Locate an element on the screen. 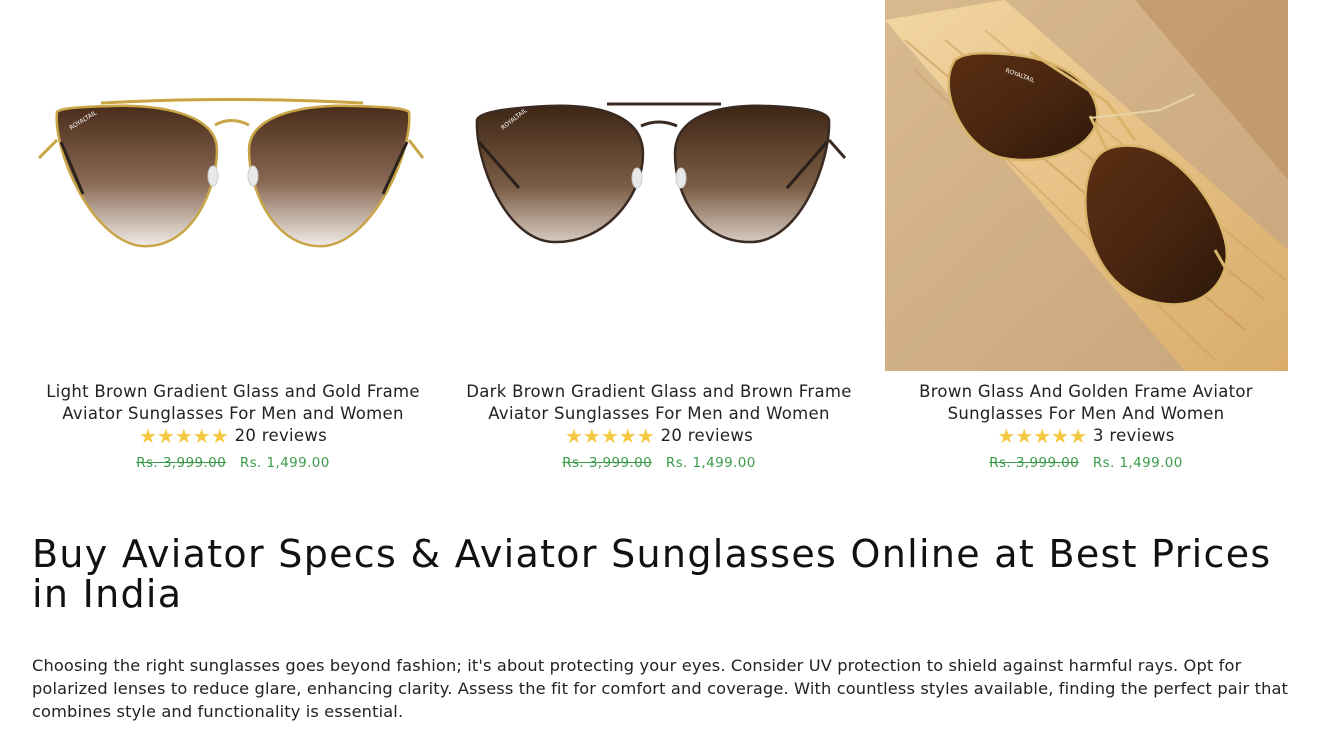 This screenshot has height=739, width=1325. product-rating: ★★★★★ 3 reviews is located at coordinates (1086, 436).